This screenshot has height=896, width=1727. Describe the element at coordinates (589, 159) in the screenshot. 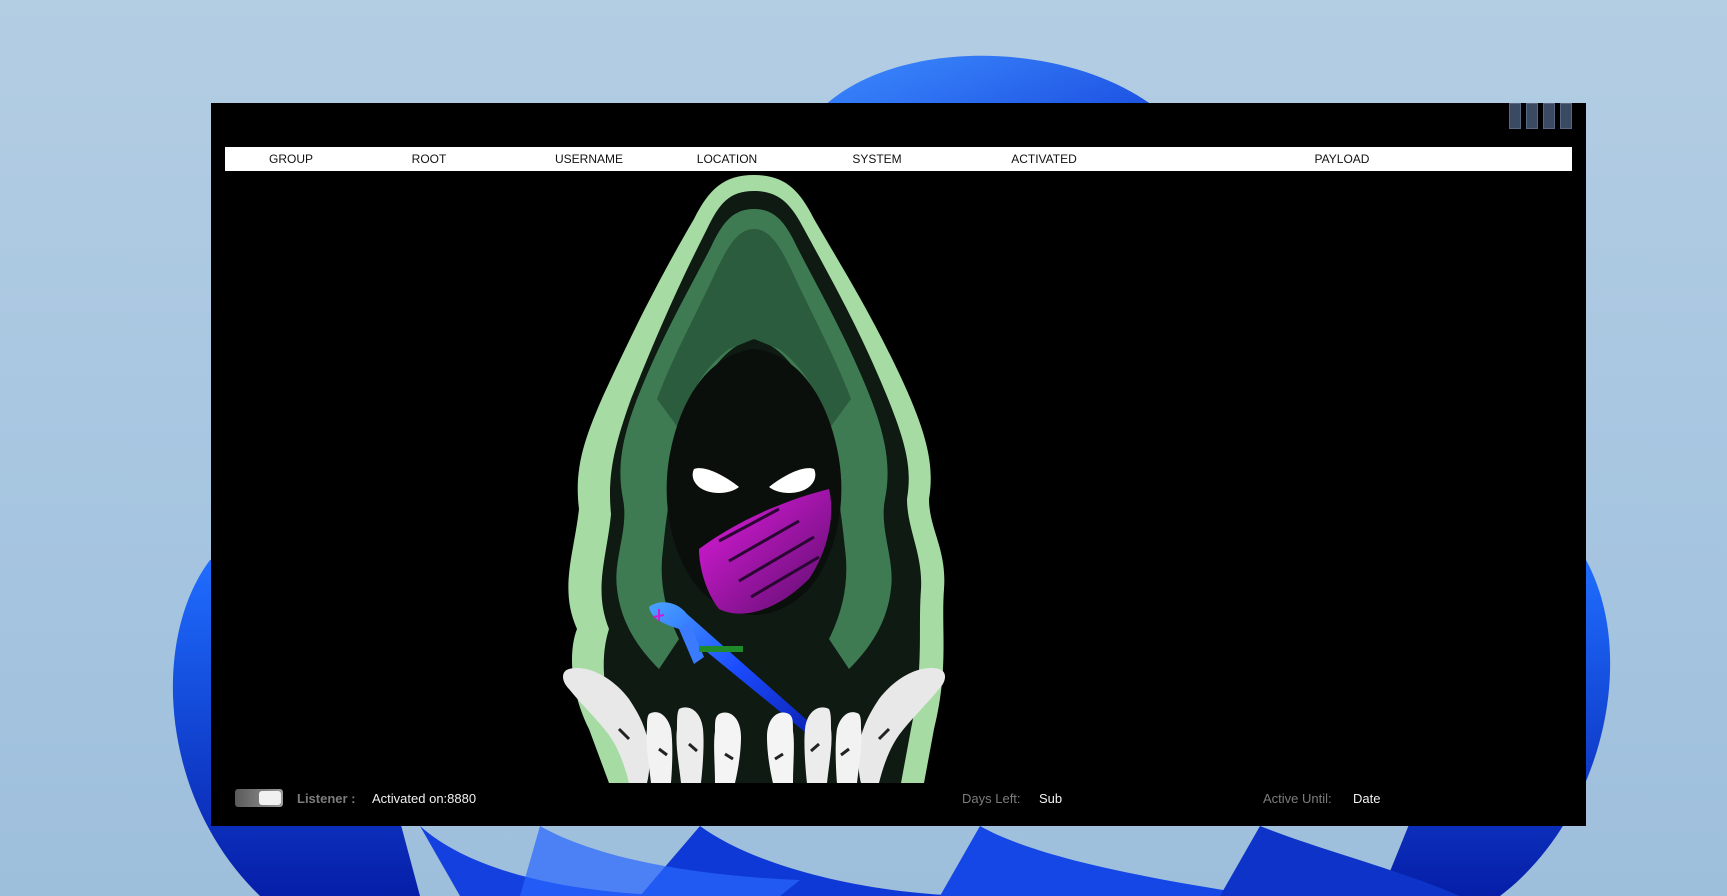

I see `column-header-username: USERNAME` at that location.